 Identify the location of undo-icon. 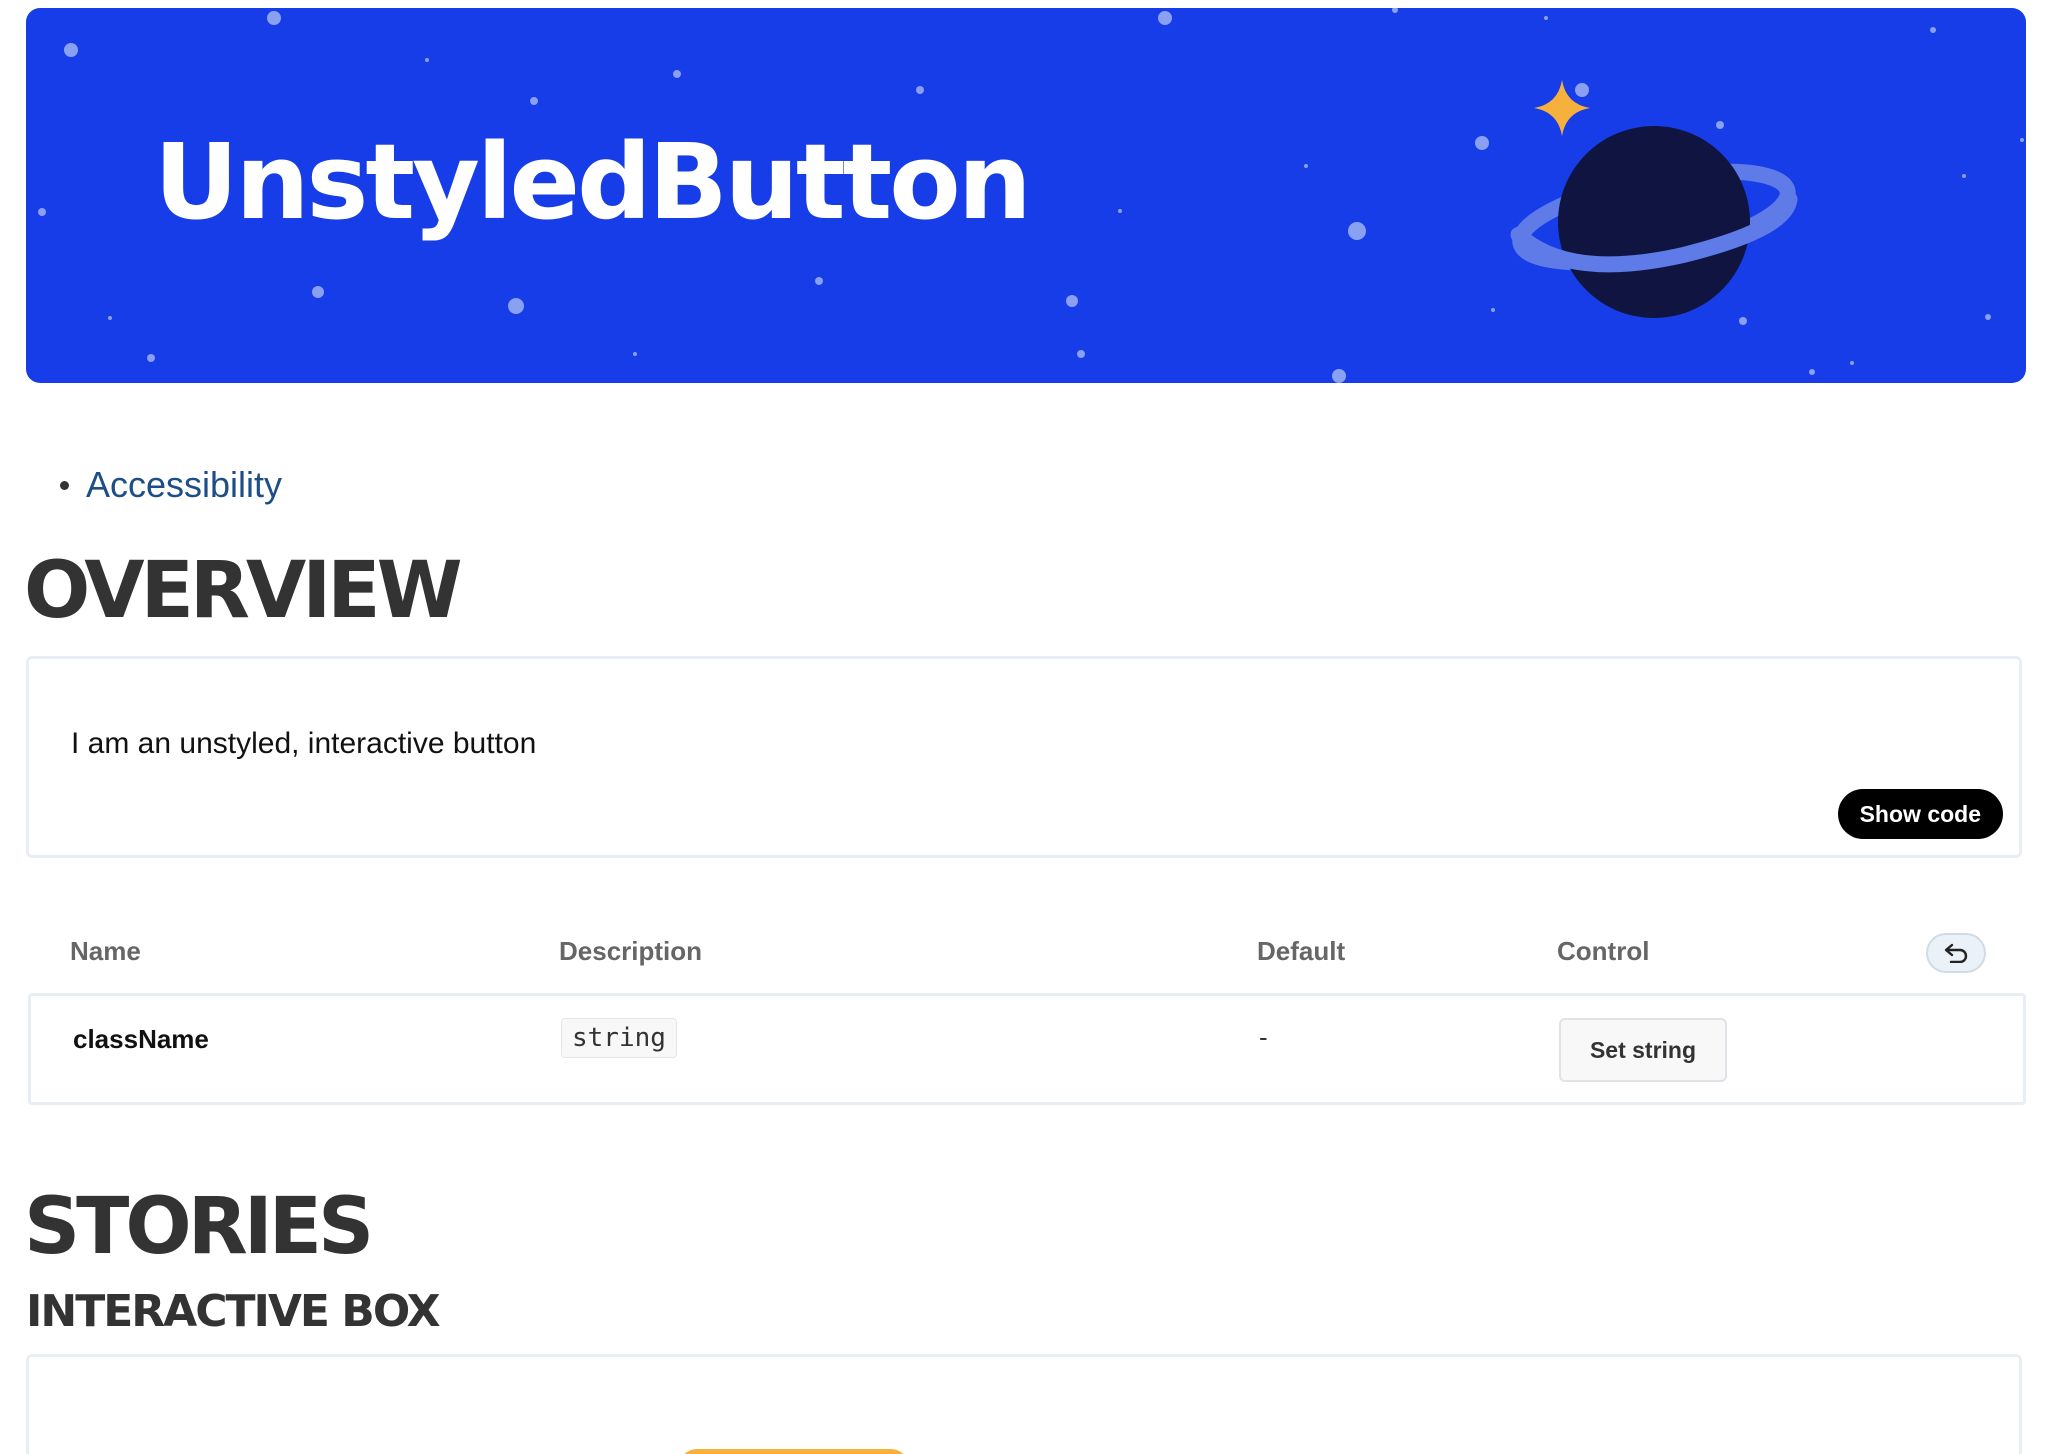
(1956, 953).